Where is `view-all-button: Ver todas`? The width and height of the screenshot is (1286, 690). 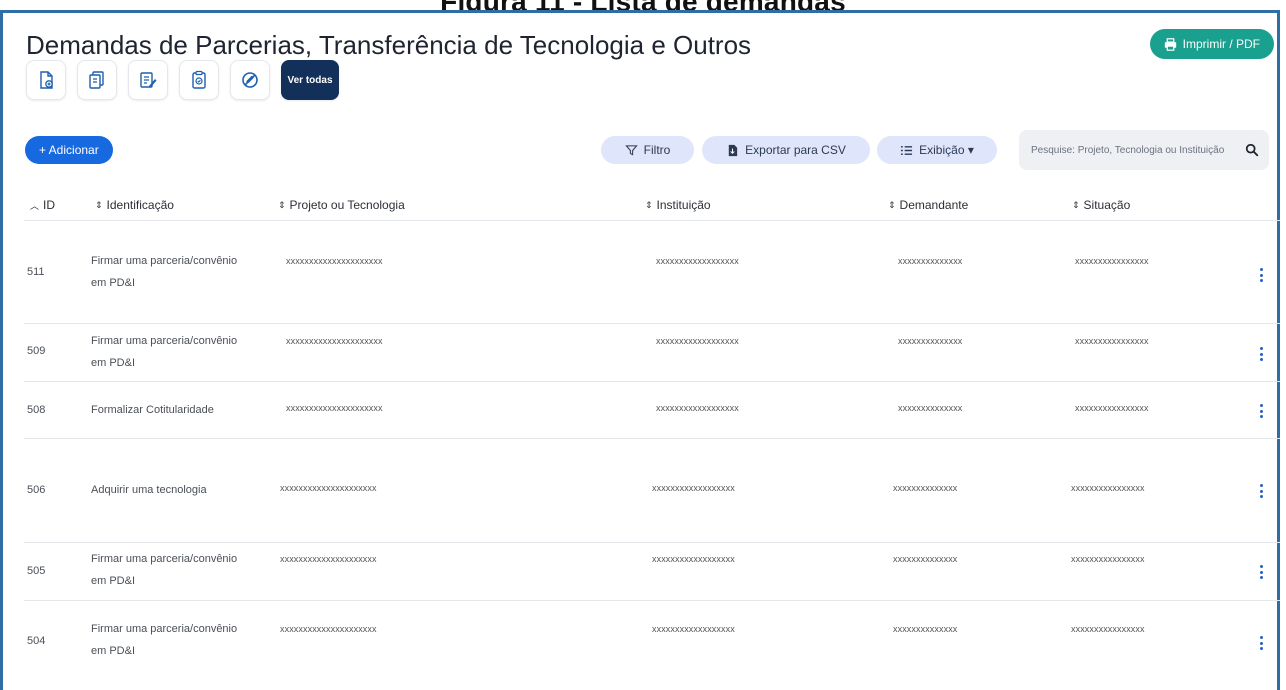
view-all-button: Ver todas is located at coordinates (310, 80).